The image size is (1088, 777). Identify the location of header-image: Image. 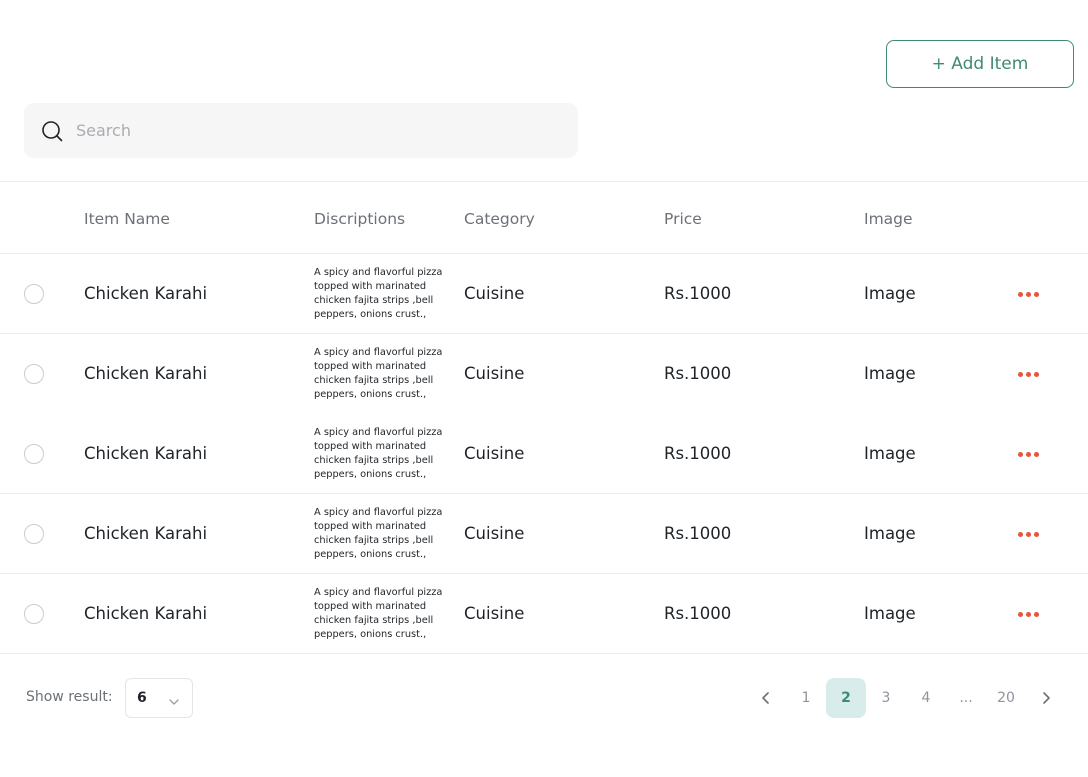
(888, 219).